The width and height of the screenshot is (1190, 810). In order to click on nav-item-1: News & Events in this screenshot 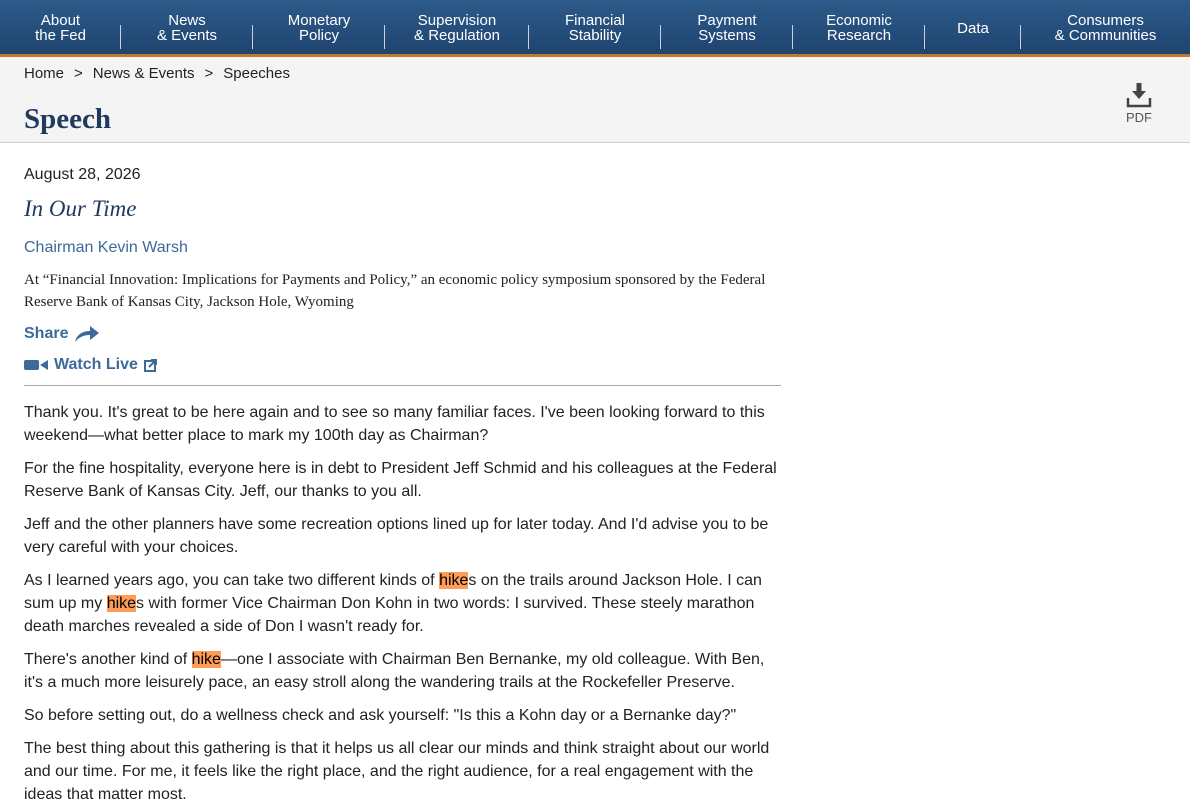, I will do `click(187, 27)`.